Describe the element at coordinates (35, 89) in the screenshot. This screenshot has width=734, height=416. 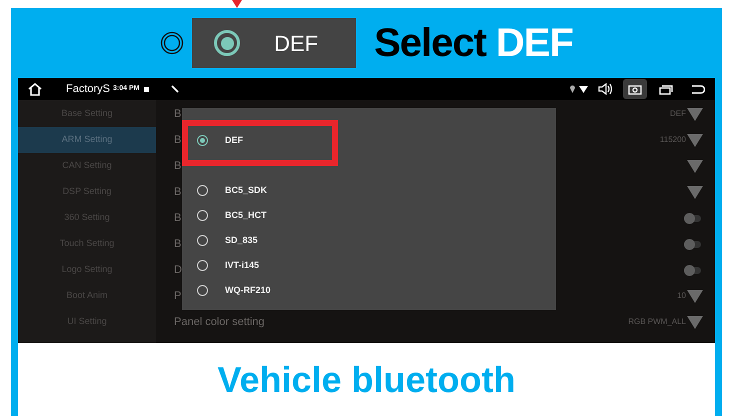
I see `home-icon` at that location.